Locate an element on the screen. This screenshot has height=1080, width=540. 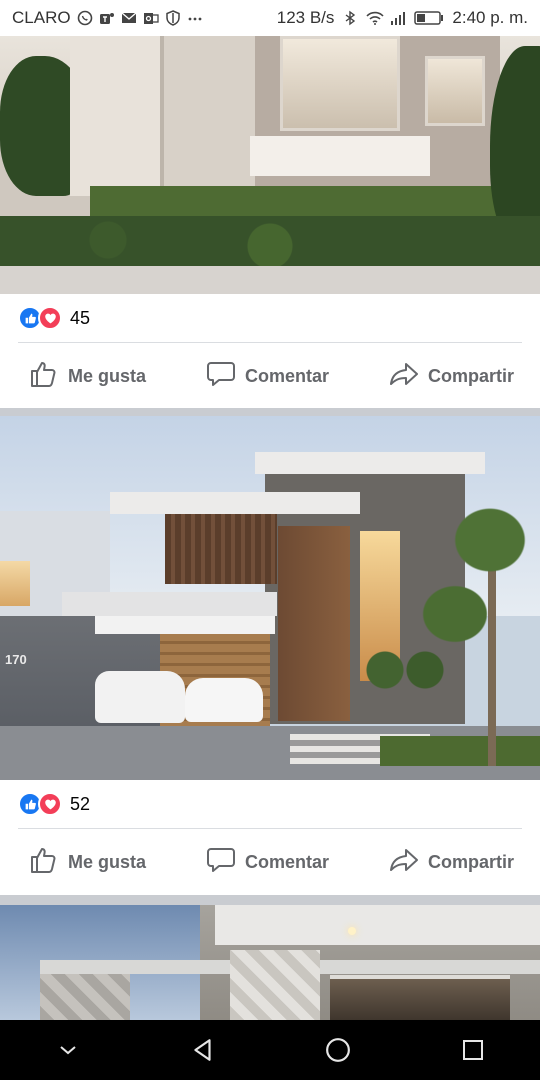
back-icon is located at coordinates (203, 1050).